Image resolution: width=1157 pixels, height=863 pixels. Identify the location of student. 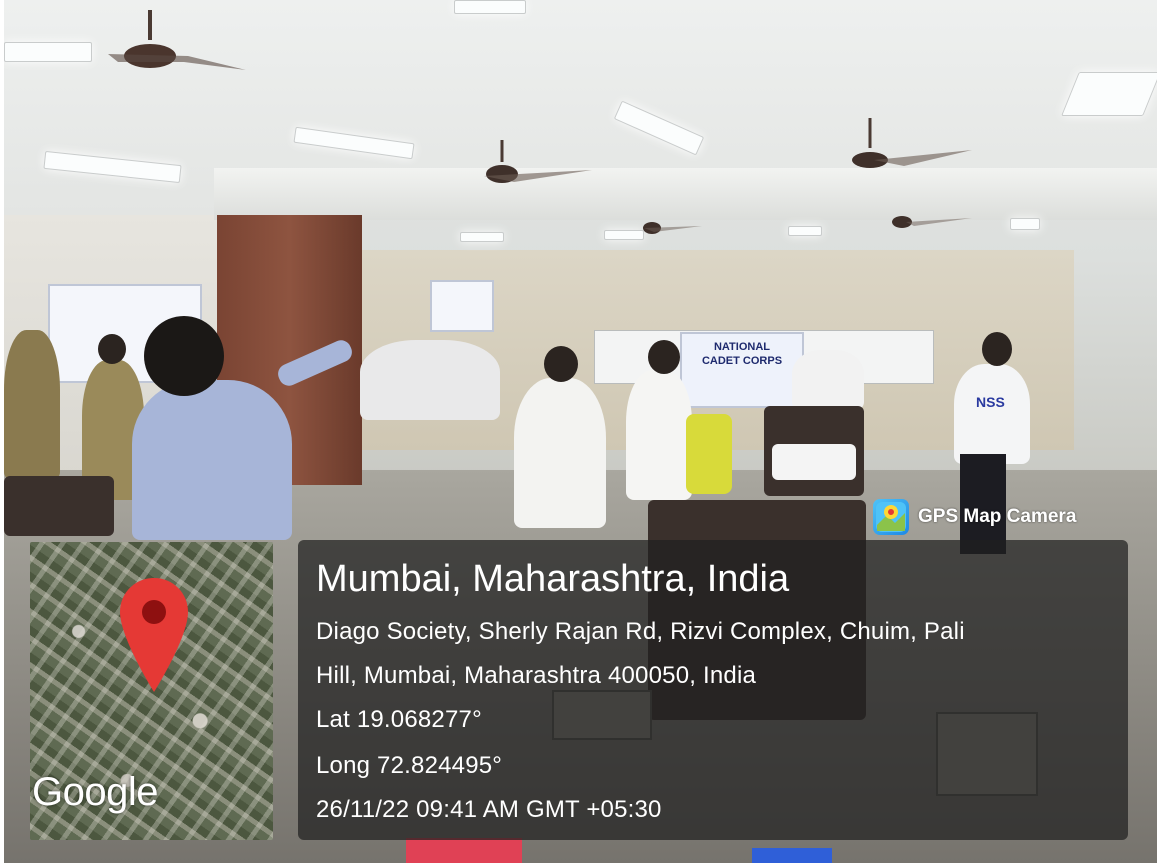
(828, 380).